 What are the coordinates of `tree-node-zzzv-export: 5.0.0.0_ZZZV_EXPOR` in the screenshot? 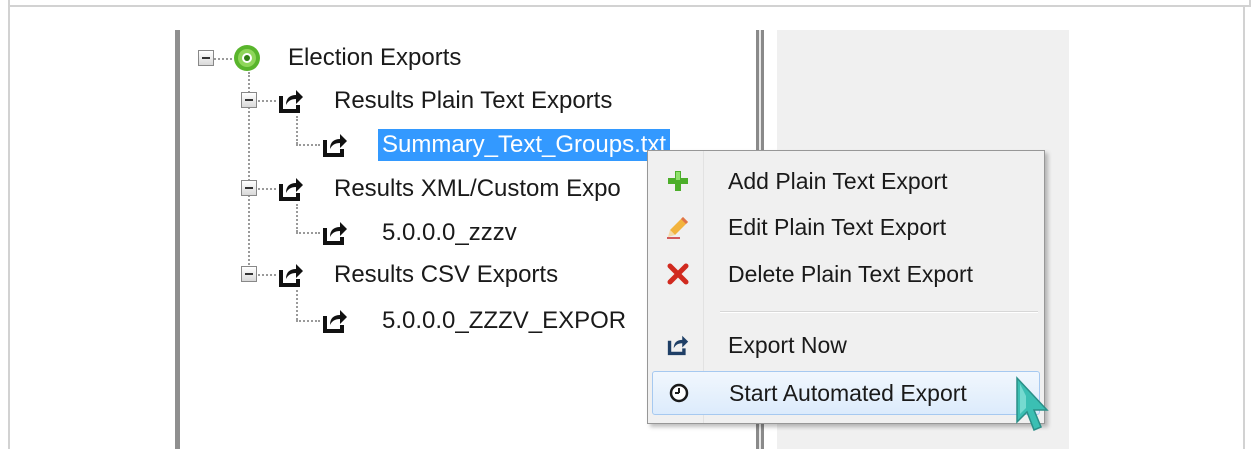 It's located at (476, 321).